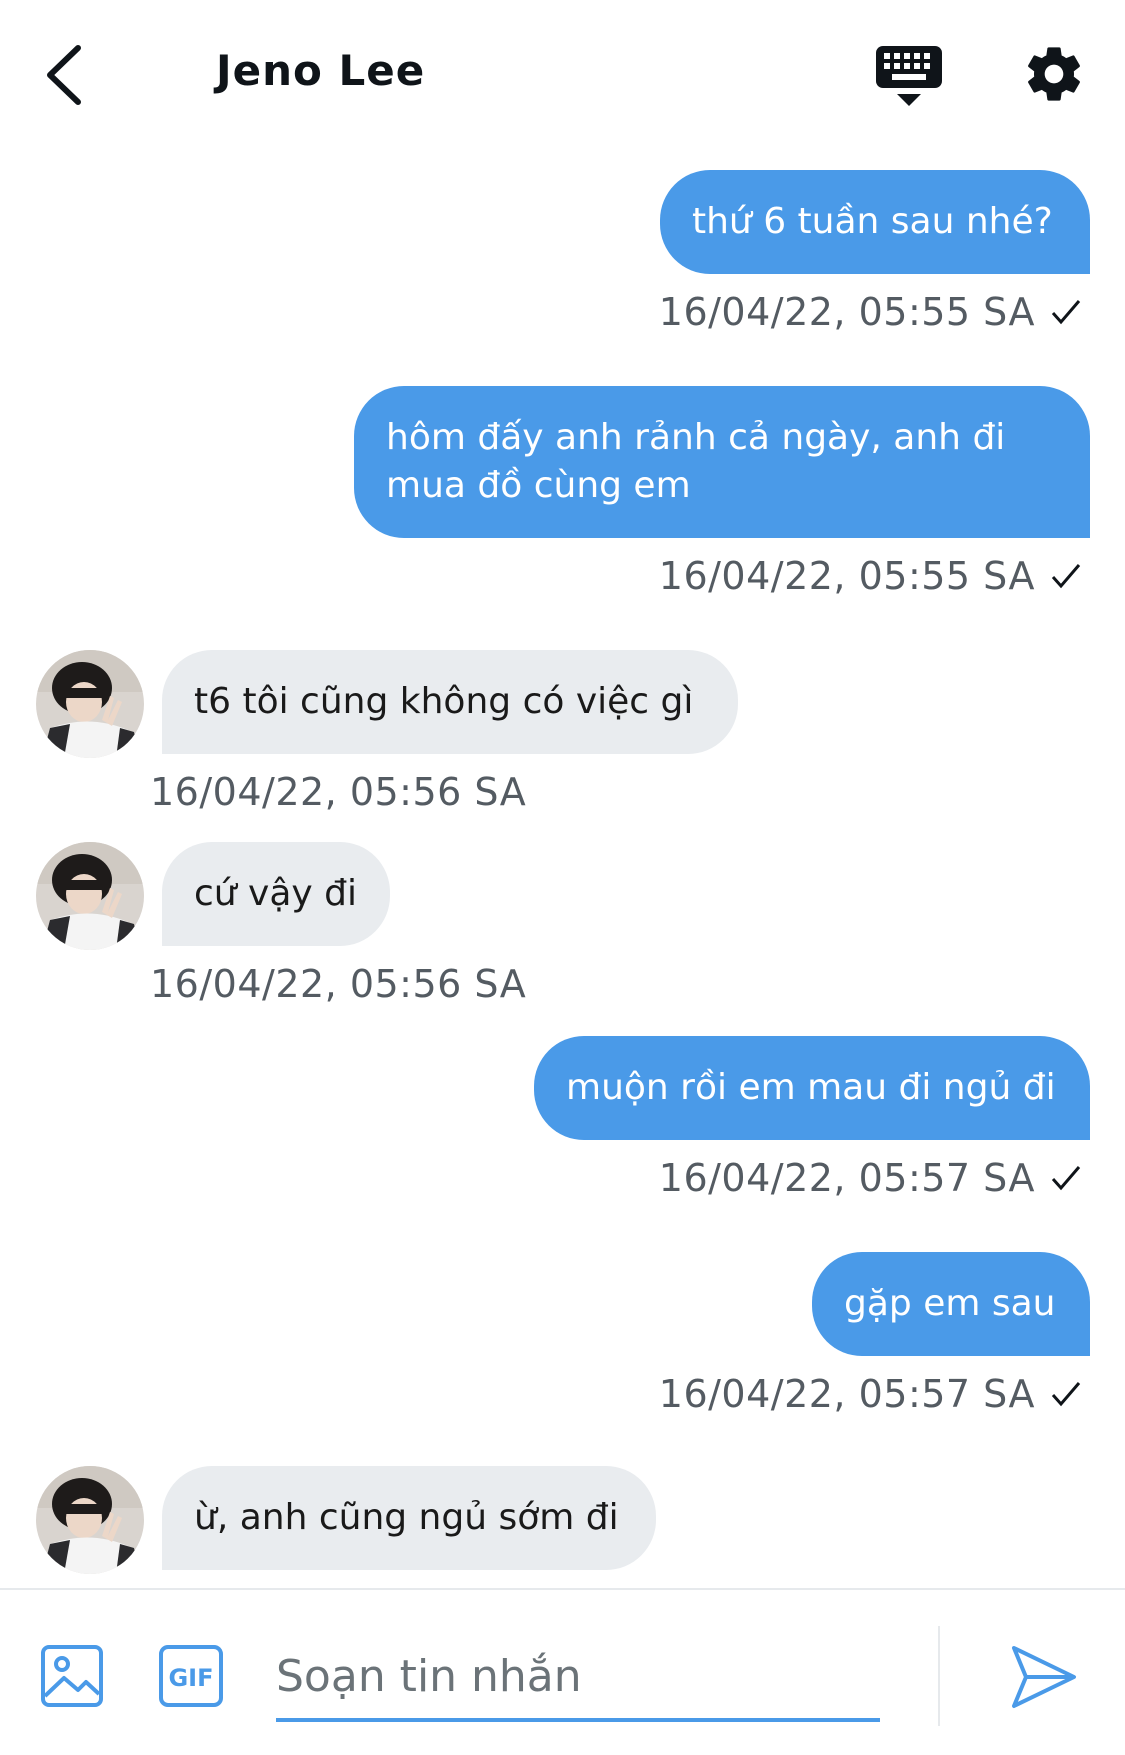 The height and width of the screenshot is (1755, 1125). What do you see at coordinates (276, 894) in the screenshot?
I see `incoming-message-bubble: cứ vậy đi` at bounding box center [276, 894].